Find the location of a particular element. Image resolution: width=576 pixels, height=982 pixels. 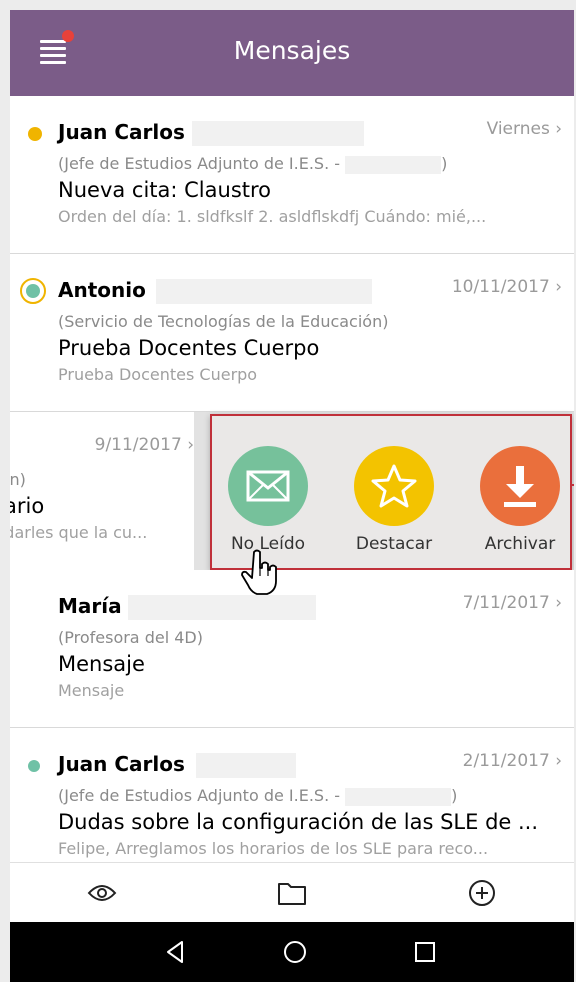

bottom-toolbar is located at coordinates (292, 892).